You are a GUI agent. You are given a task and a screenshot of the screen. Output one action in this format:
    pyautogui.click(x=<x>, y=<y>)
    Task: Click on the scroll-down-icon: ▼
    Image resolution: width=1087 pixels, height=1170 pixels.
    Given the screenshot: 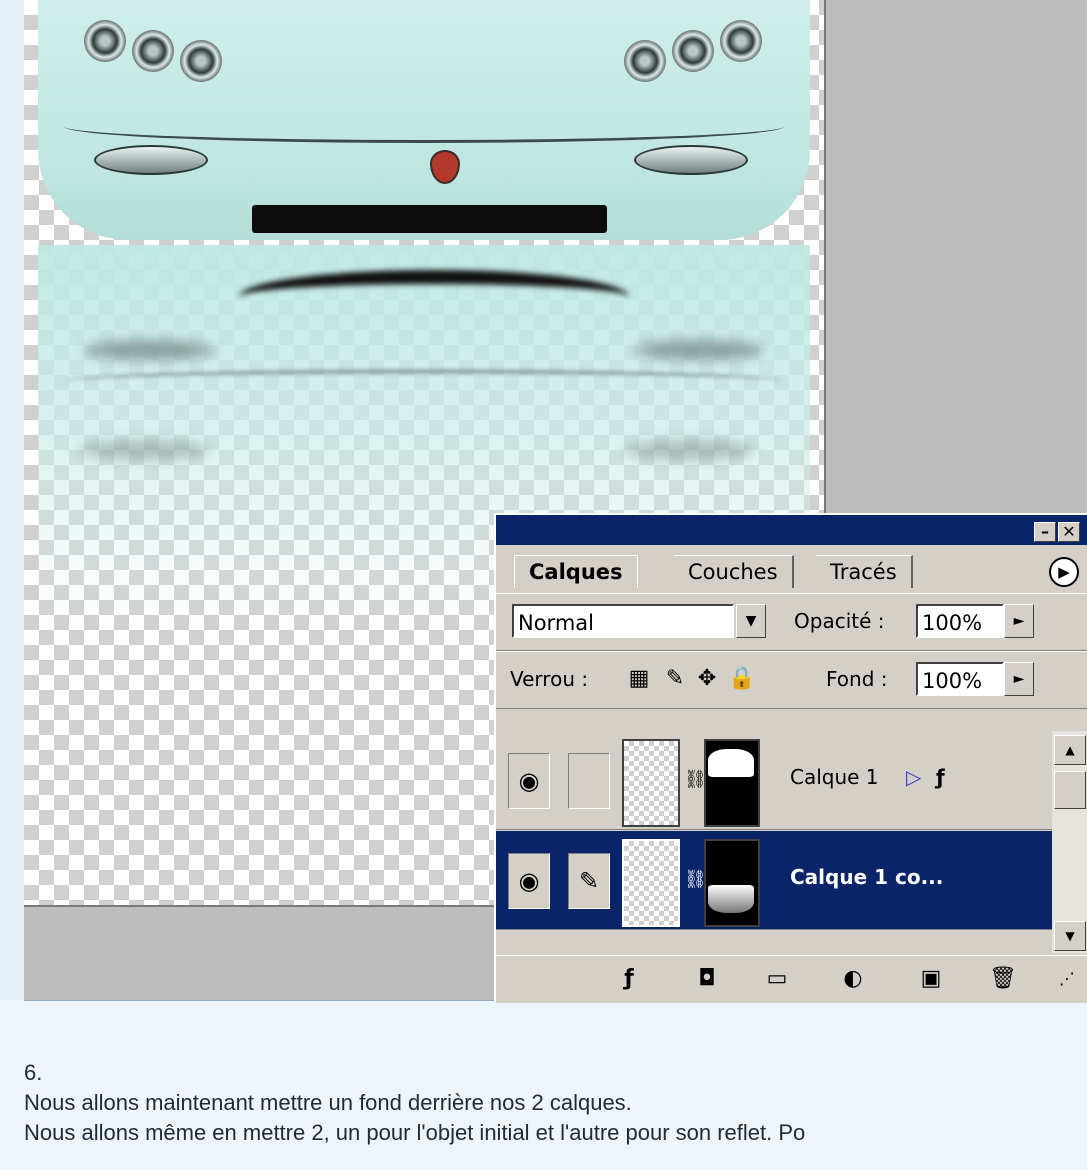 What is the action you would take?
    pyautogui.click(x=1070, y=936)
    